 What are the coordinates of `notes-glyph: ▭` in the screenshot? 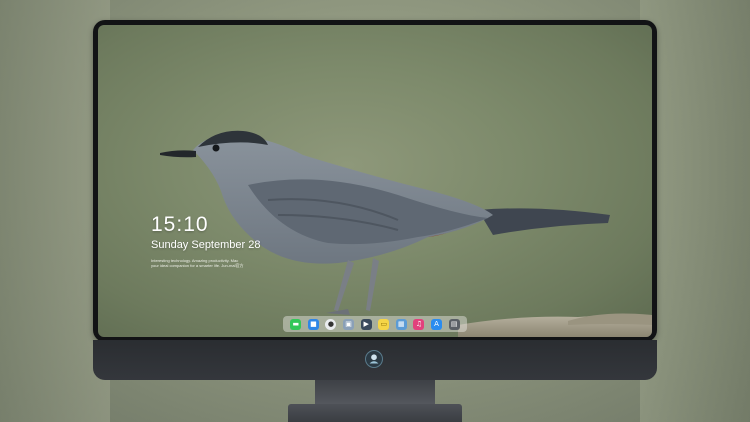 It's located at (384, 323).